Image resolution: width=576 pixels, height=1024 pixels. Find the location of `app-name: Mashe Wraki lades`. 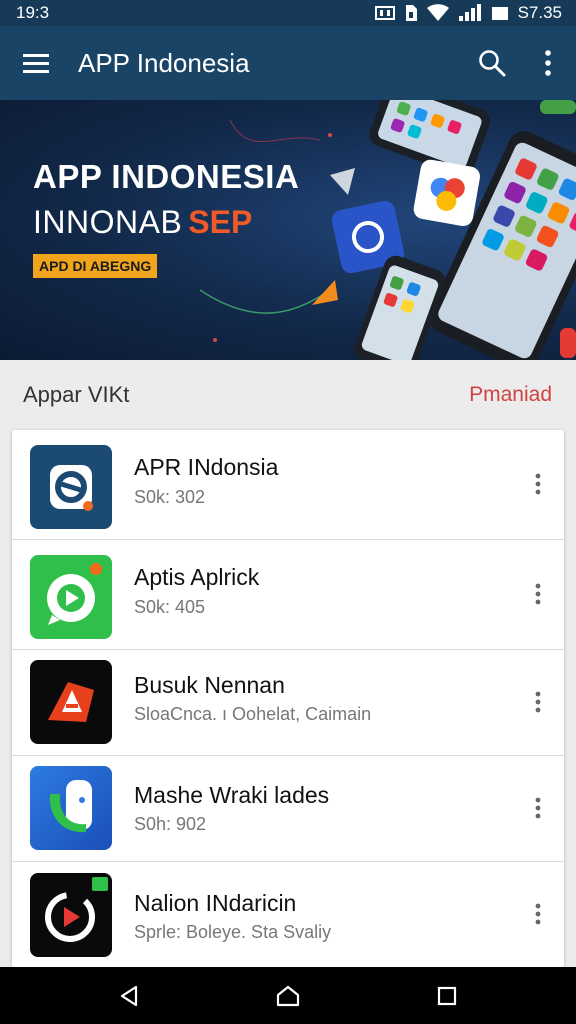

app-name: Mashe Wraki lades is located at coordinates (232, 795).